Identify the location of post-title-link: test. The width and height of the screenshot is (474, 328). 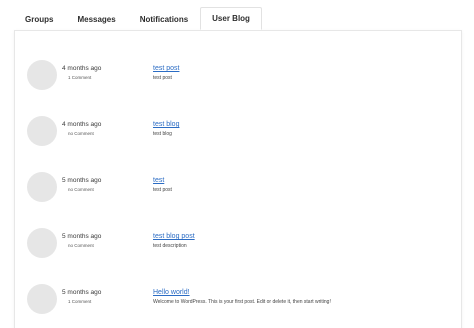
(303, 180).